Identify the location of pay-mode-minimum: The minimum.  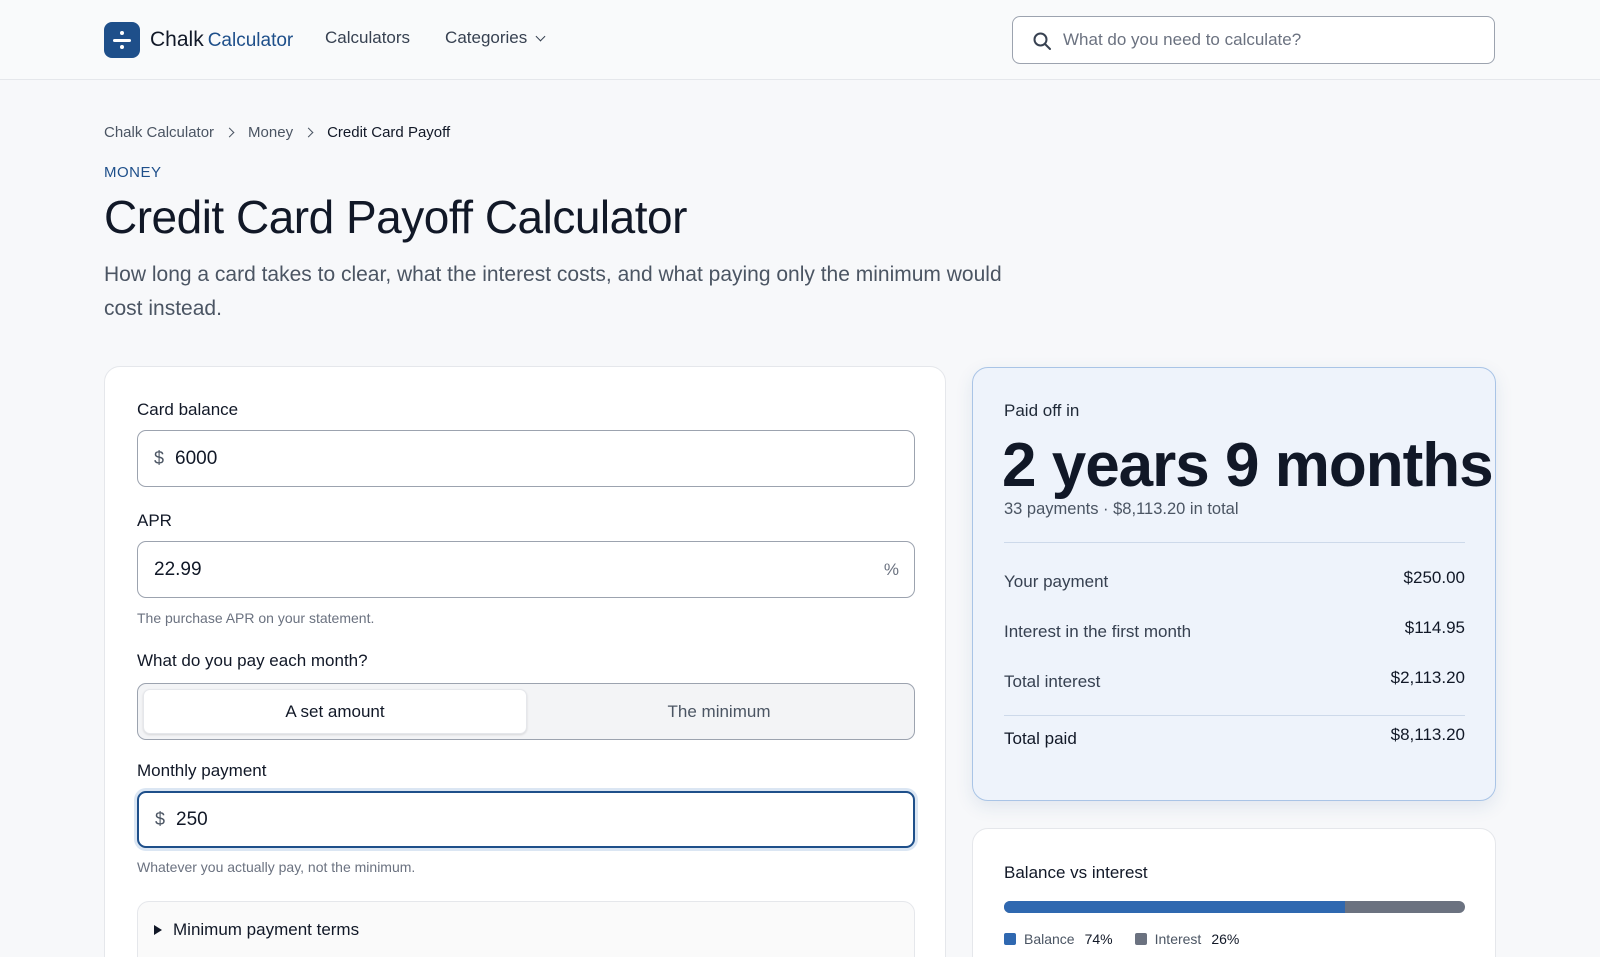
(719, 711).